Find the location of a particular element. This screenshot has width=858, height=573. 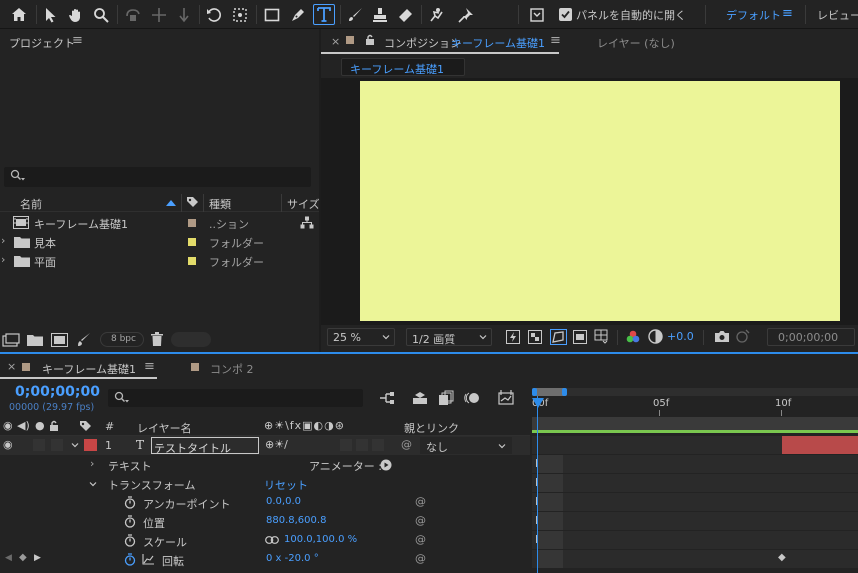

playhead-line is located at coordinates (537, 484).